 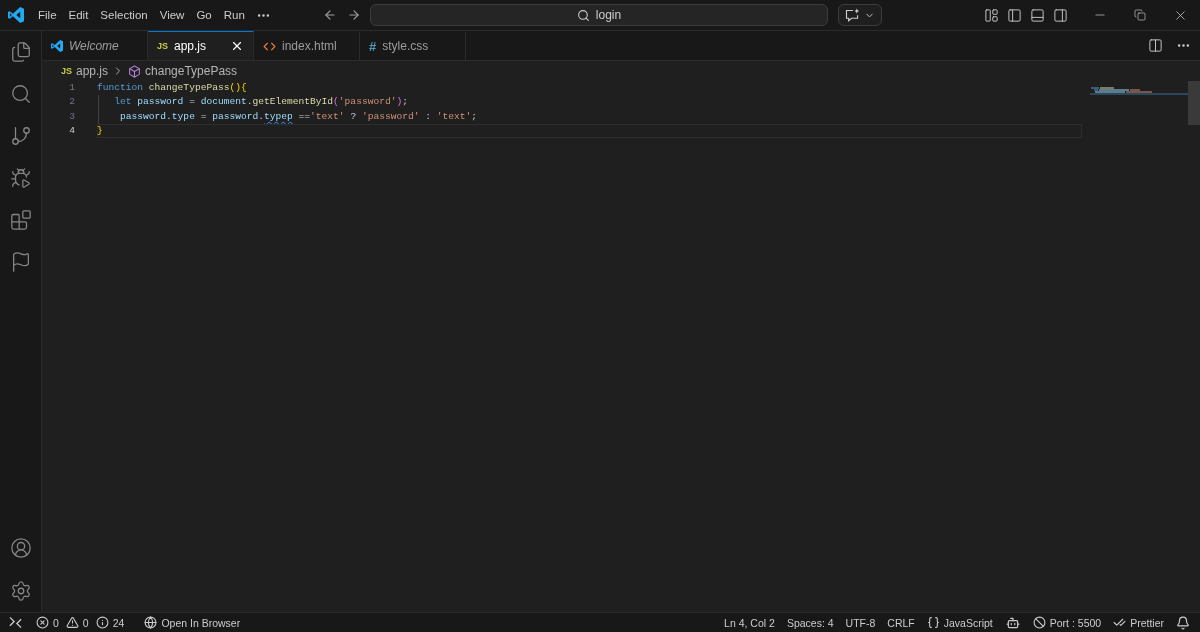 What do you see at coordinates (15, 622) in the screenshot?
I see `chevrons-icon` at bounding box center [15, 622].